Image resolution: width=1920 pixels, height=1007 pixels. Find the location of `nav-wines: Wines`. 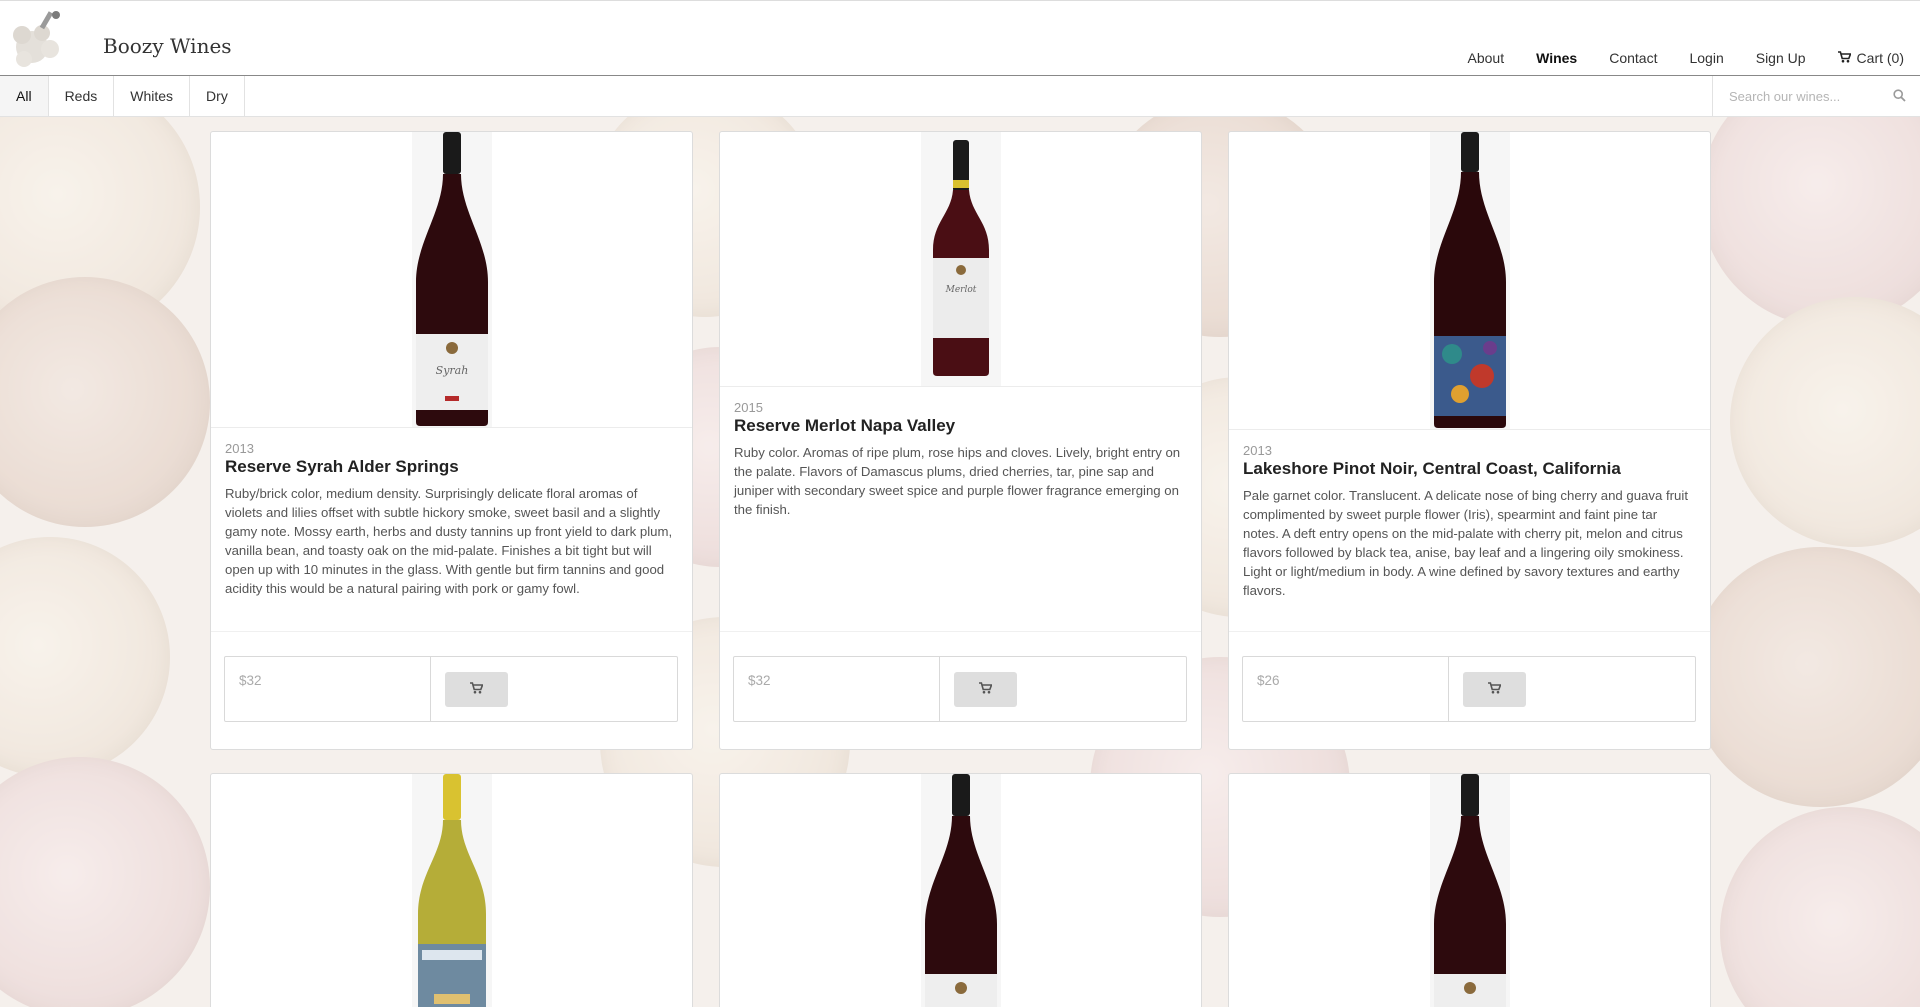

nav-wines: Wines is located at coordinates (1557, 39).